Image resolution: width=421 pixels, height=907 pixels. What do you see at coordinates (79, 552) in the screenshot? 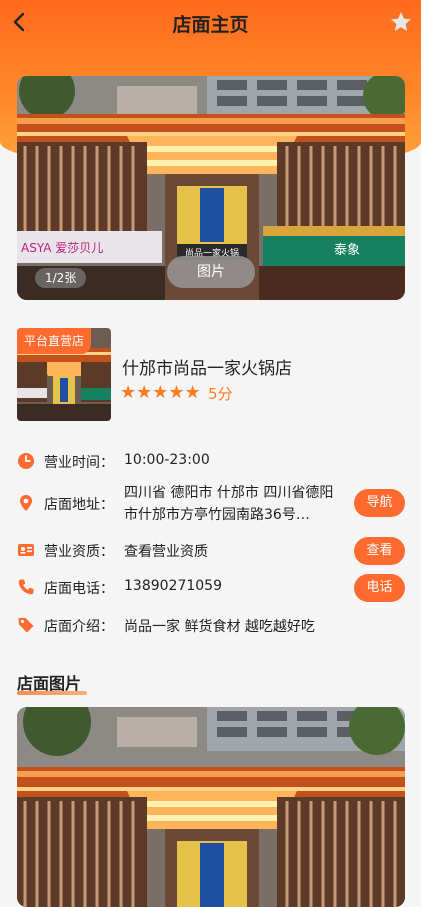
I see `license-label: 营业资质：` at bounding box center [79, 552].